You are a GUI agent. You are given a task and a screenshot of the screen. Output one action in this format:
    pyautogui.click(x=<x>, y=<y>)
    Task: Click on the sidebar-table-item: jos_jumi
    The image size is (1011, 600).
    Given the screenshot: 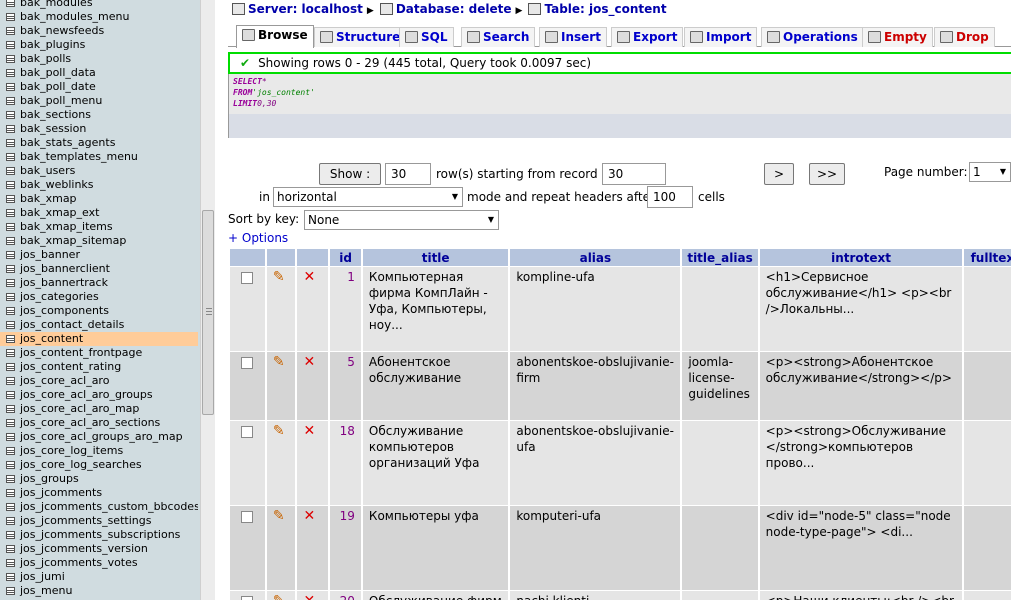 What is the action you would take?
    pyautogui.click(x=99, y=577)
    